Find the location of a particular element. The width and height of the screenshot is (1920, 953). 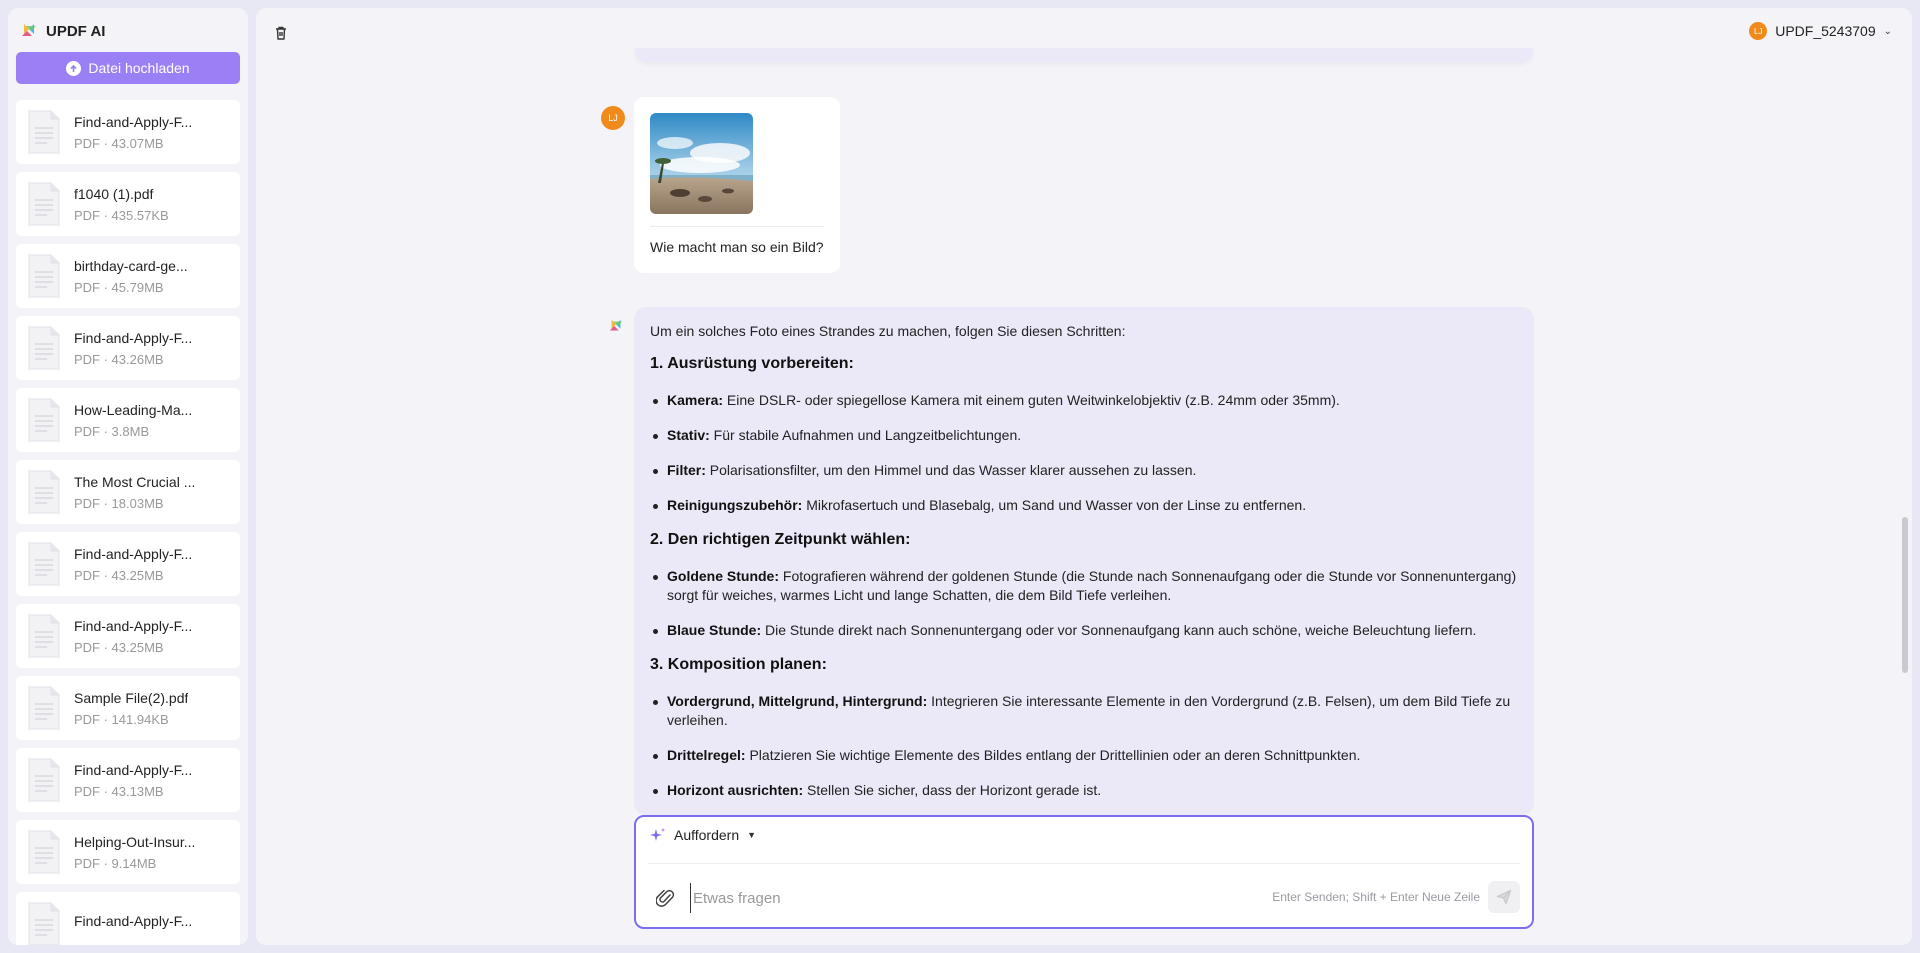

ai-item-term: Drittelregel: is located at coordinates (706, 755).